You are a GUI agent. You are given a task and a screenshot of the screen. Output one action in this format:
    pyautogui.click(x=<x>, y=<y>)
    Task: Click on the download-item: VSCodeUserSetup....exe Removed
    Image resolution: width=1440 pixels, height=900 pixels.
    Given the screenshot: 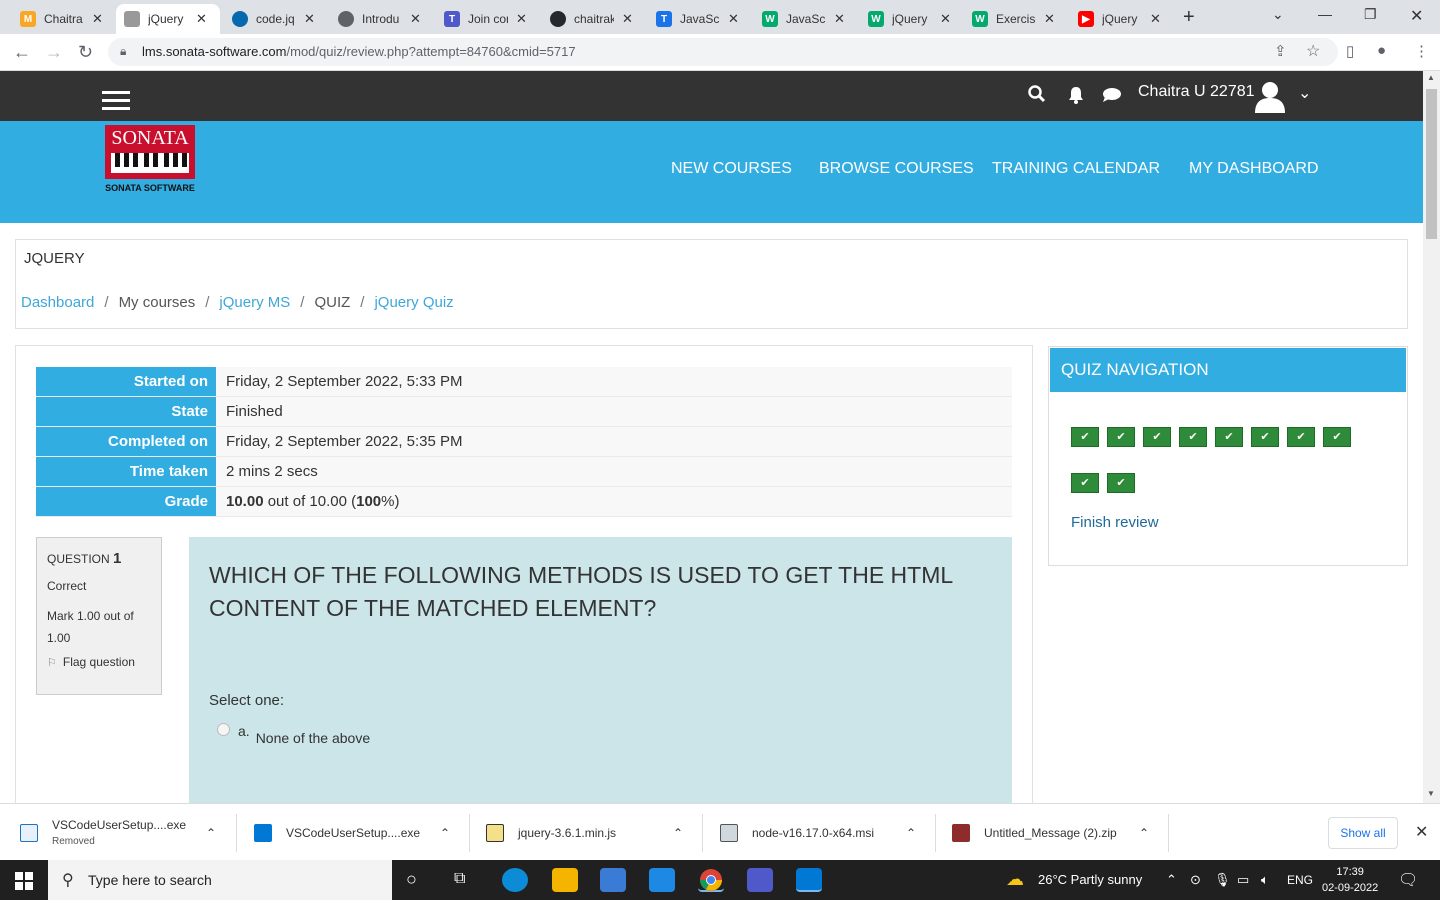 What is the action you would take?
    pyautogui.click(x=103, y=832)
    